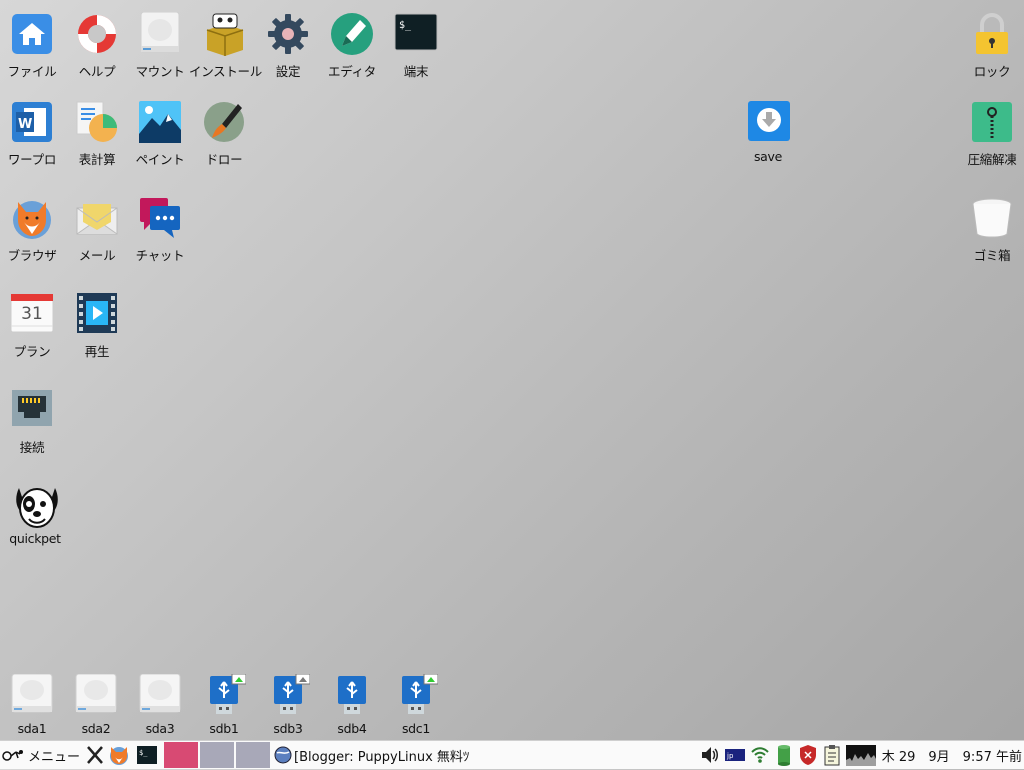 This screenshot has width=1024, height=770. Describe the element at coordinates (808, 755) in the screenshot. I see `firewall-shield-icon` at that location.